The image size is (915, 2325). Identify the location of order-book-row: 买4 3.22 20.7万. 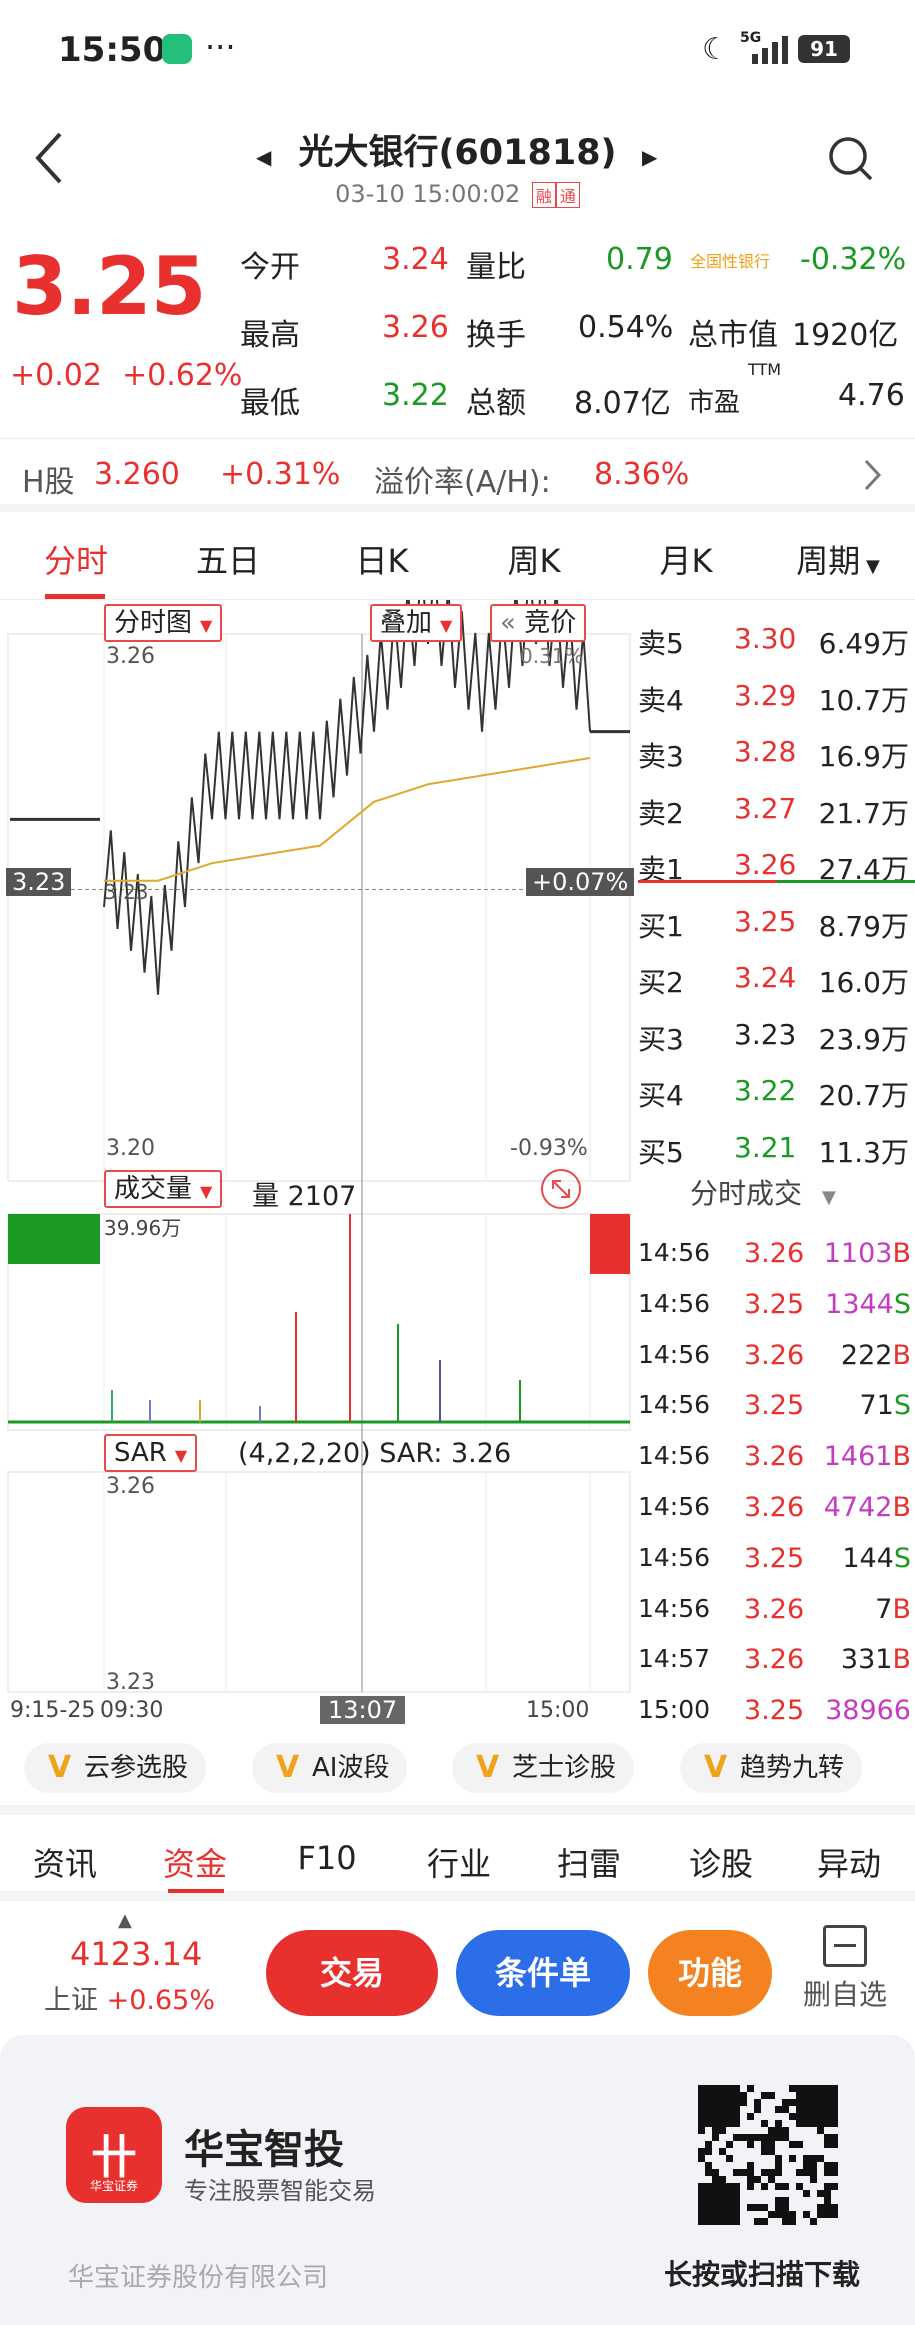
(776, 1090).